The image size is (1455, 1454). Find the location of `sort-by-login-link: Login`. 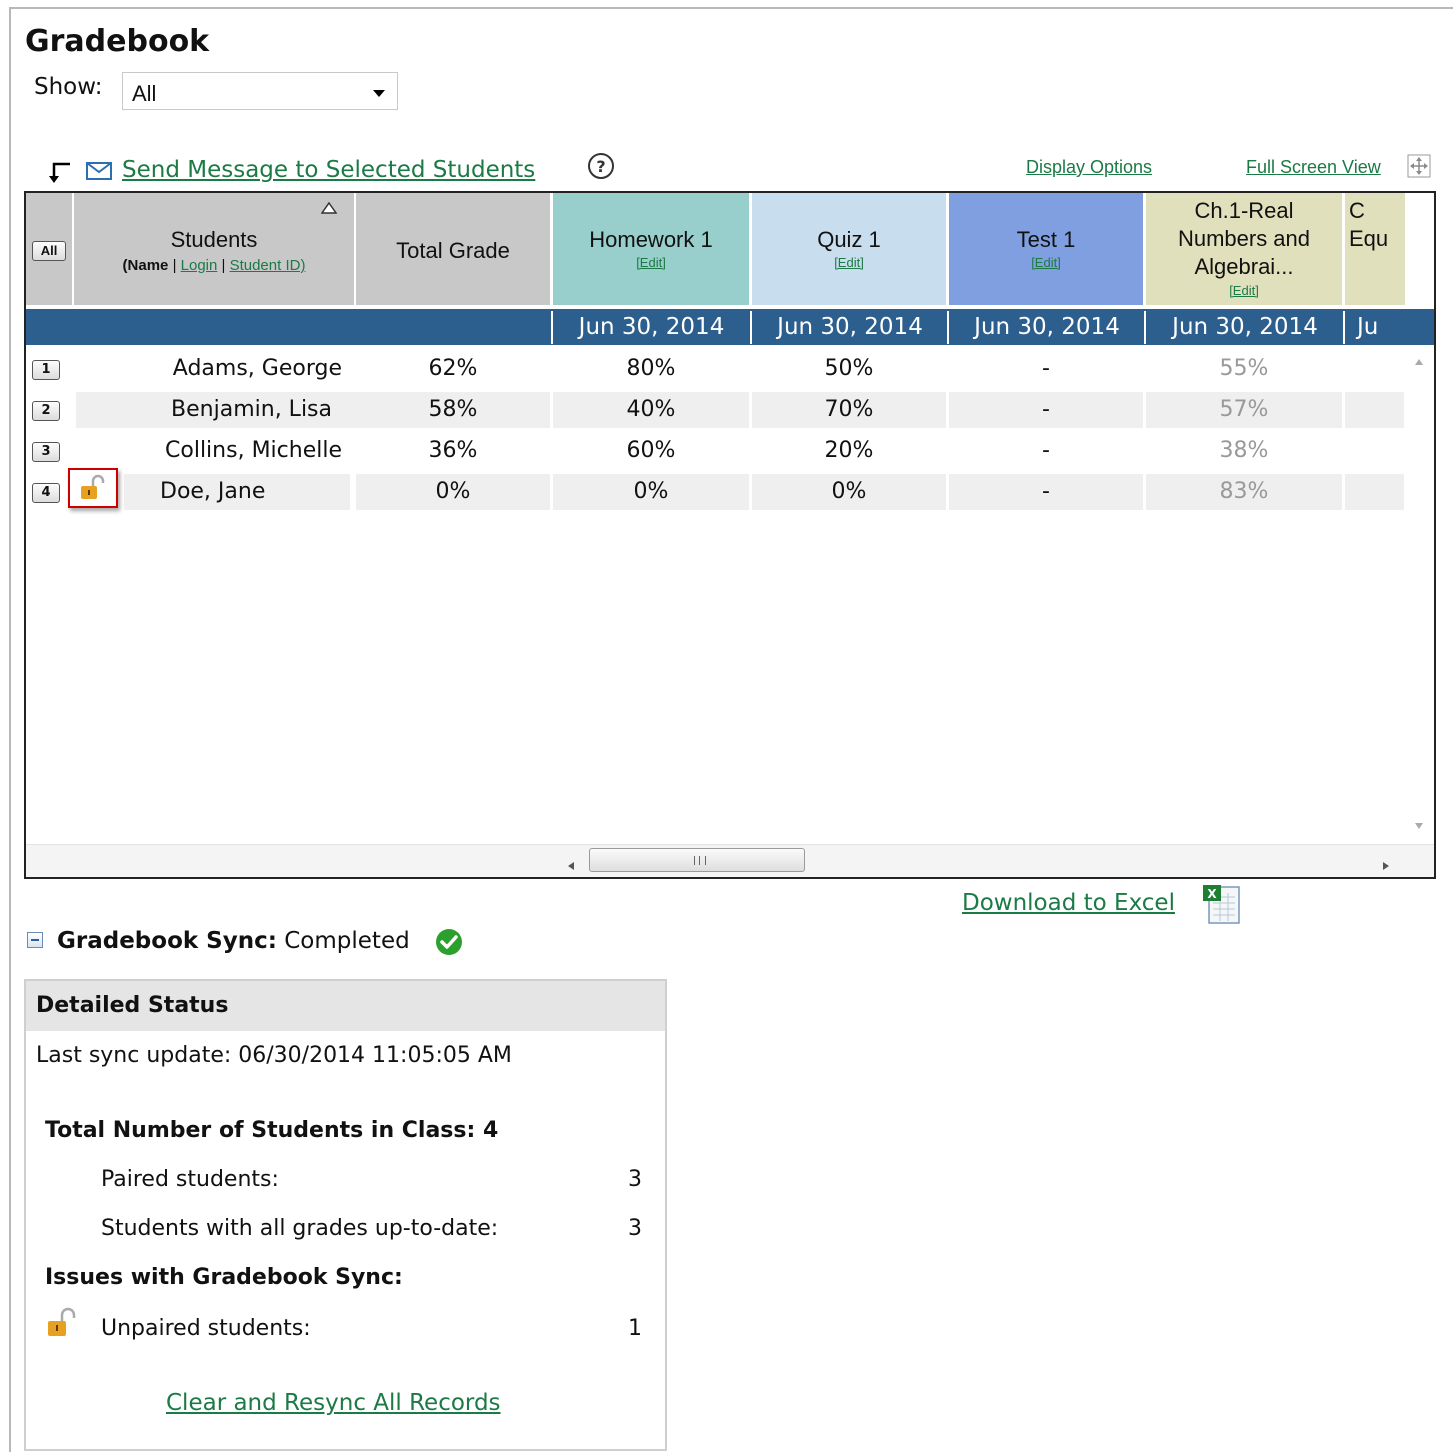

sort-by-login-link: Login is located at coordinates (199, 265).